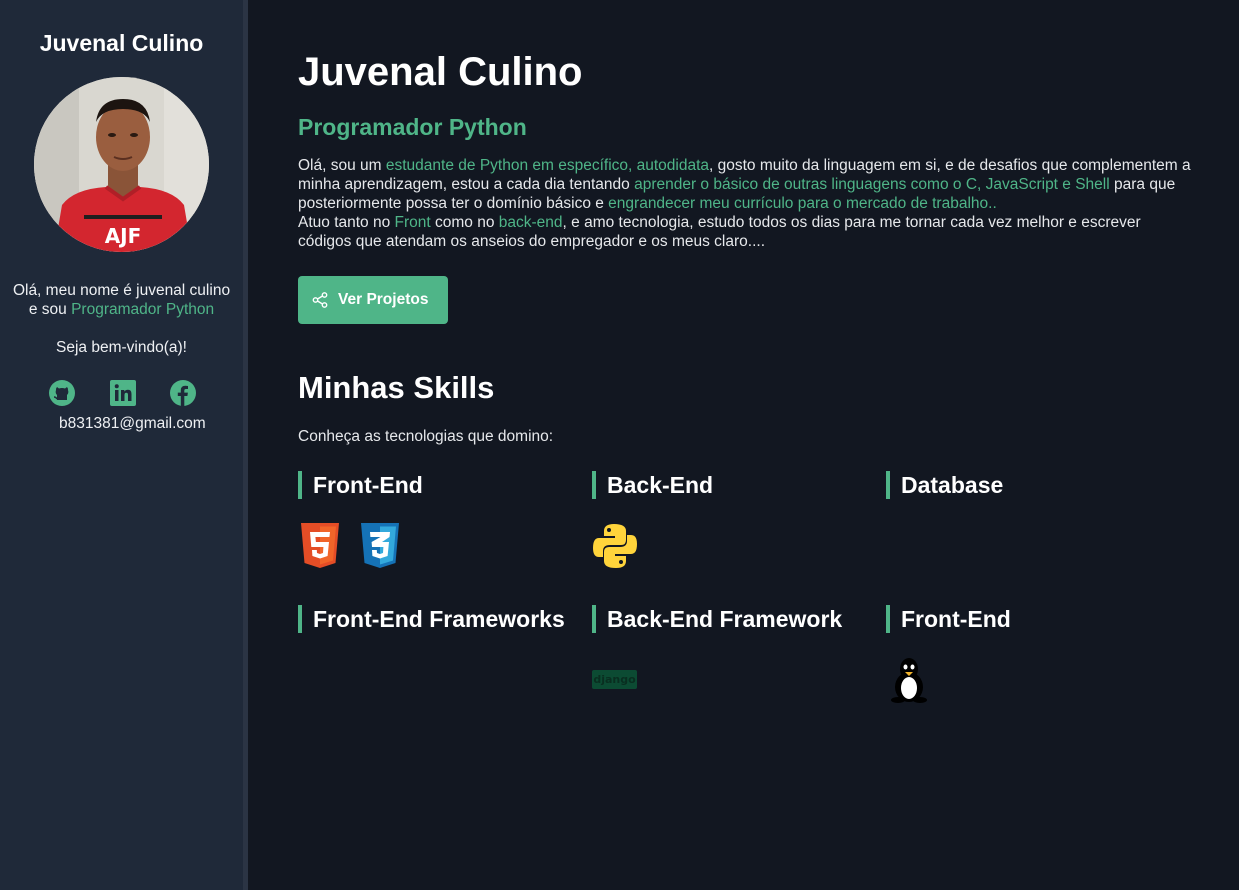 Image resolution: width=1239 pixels, height=890 pixels. What do you see at coordinates (121, 164) in the screenshot?
I see `avatar: AJF` at bounding box center [121, 164].